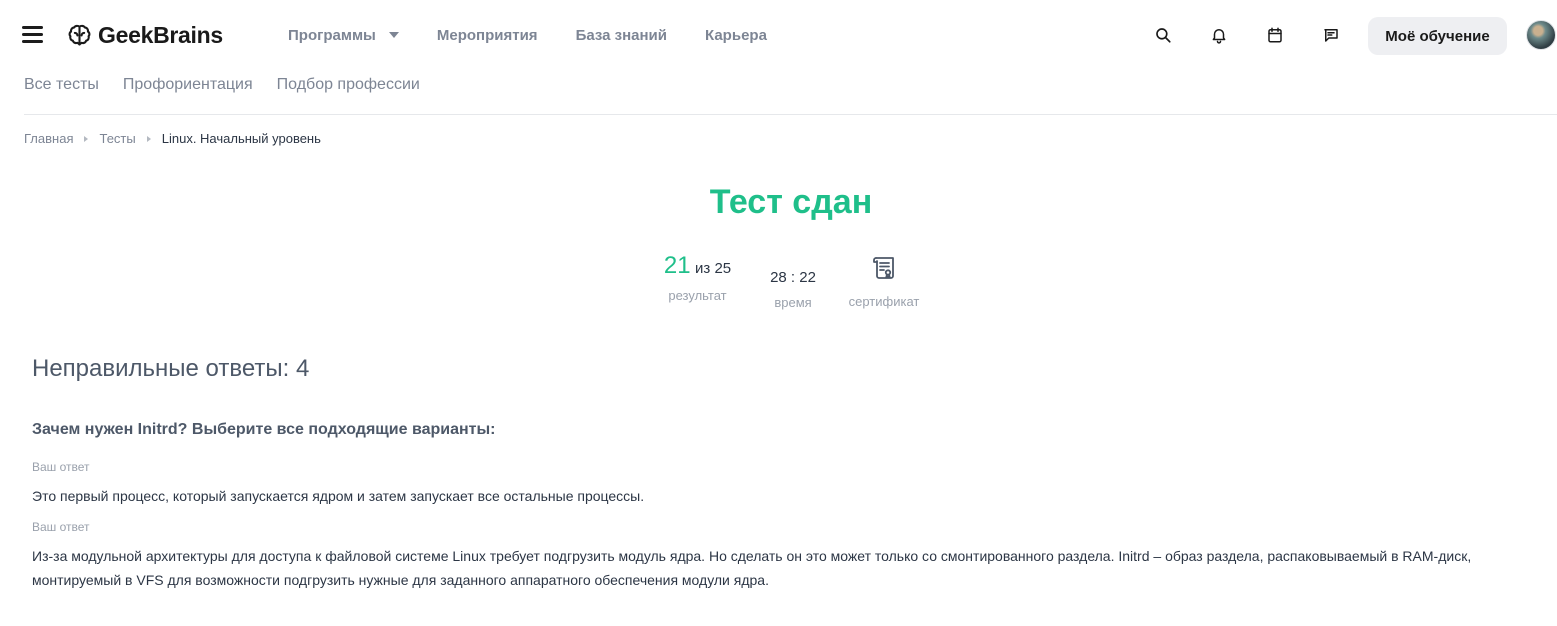 The image size is (1557, 626). I want to click on time-value: 28 : 22, so click(793, 277).